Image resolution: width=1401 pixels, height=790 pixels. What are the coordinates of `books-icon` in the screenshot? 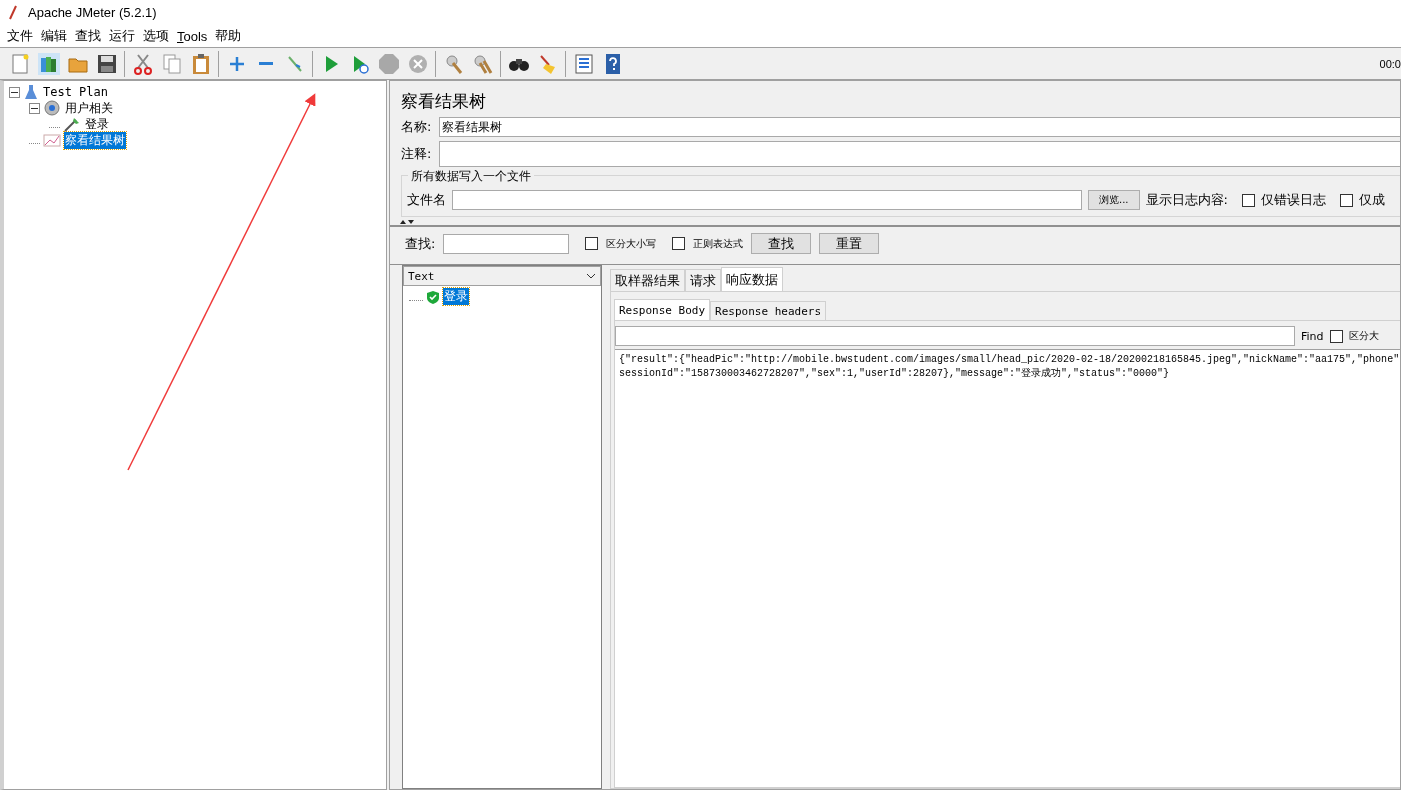 It's located at (48, 63).